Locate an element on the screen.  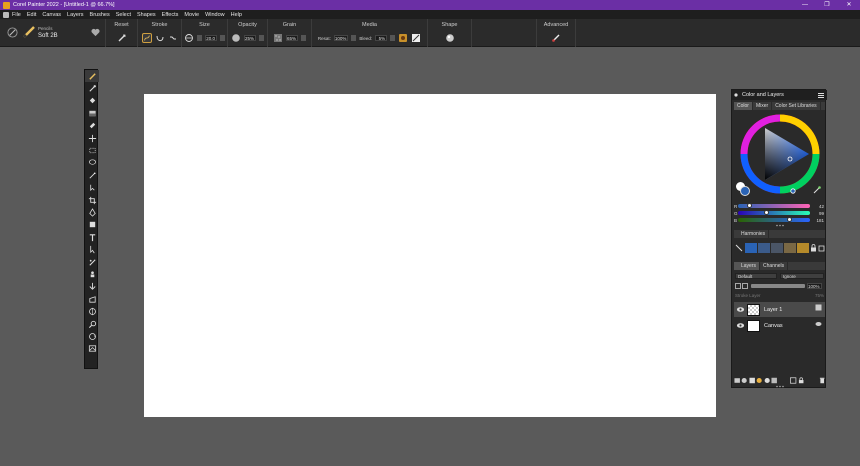
size-slider-toggle is located at coordinates (222, 38).